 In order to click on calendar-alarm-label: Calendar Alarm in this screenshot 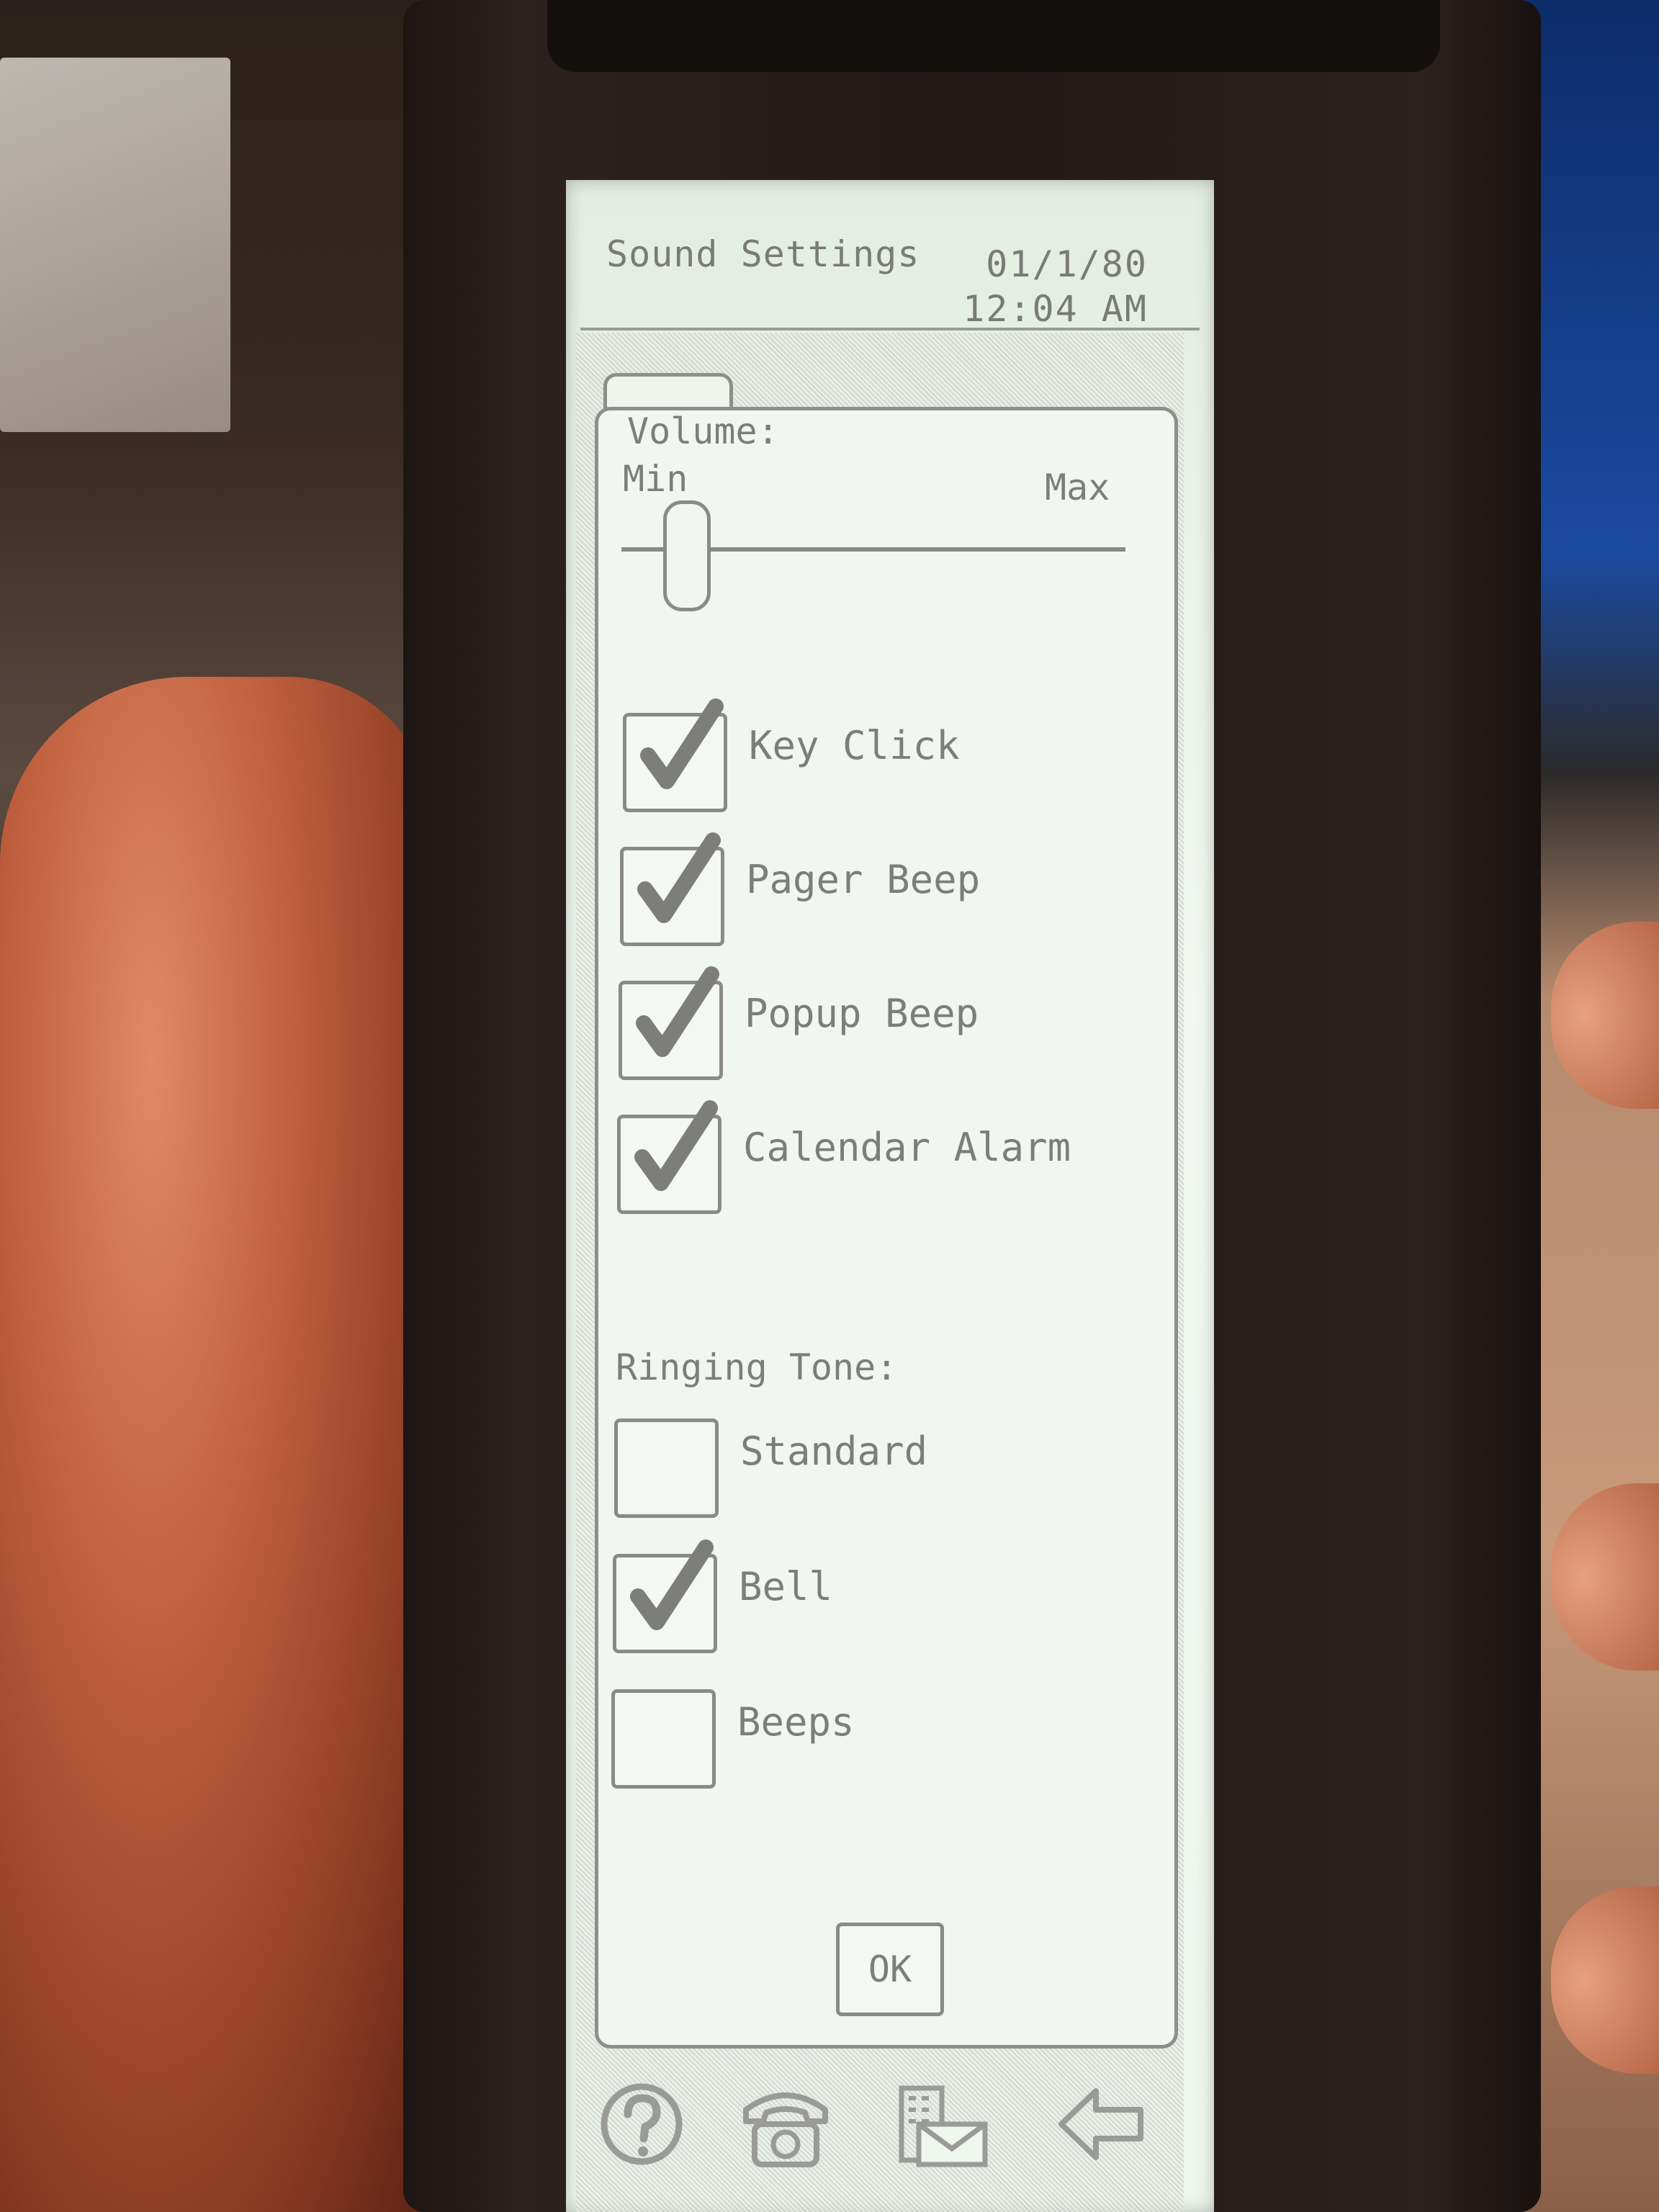, I will do `click(907, 1147)`.